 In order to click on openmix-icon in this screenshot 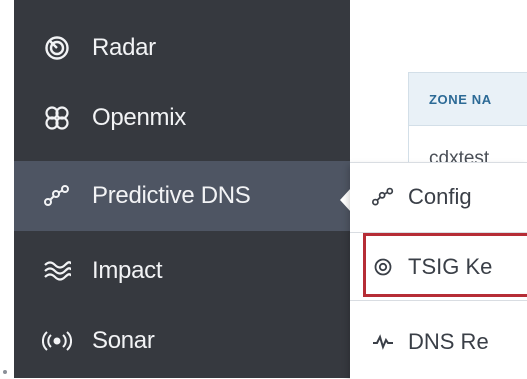, I will do `click(57, 118)`.